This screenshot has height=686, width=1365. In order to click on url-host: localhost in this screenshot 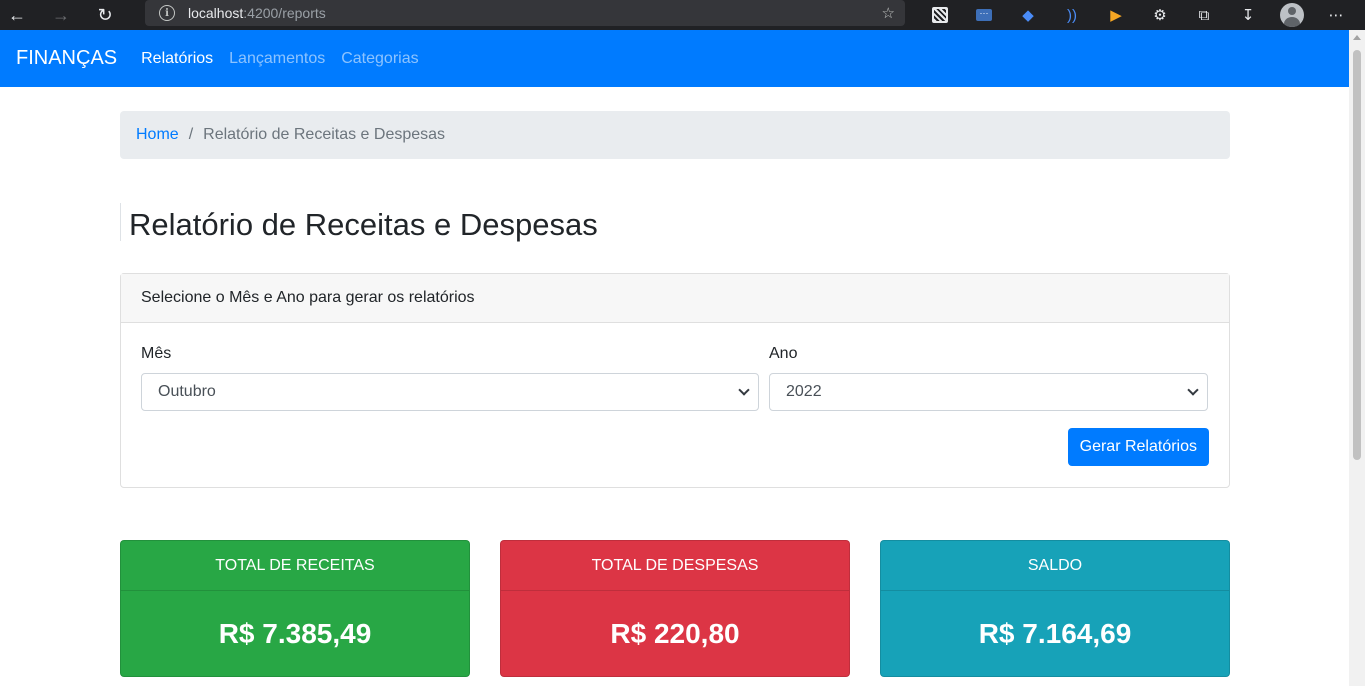, I will do `click(216, 13)`.